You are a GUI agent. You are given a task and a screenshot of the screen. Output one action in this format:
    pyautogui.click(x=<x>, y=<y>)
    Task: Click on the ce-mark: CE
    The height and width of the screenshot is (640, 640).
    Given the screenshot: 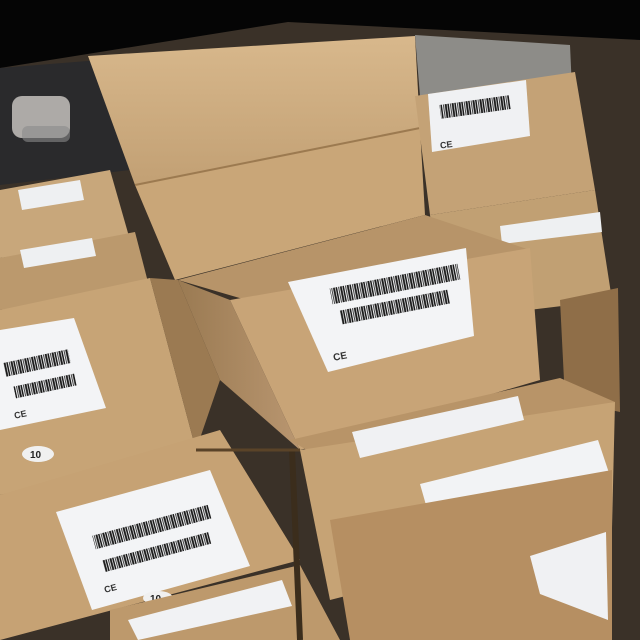 What is the action you would take?
    pyautogui.click(x=446, y=145)
    